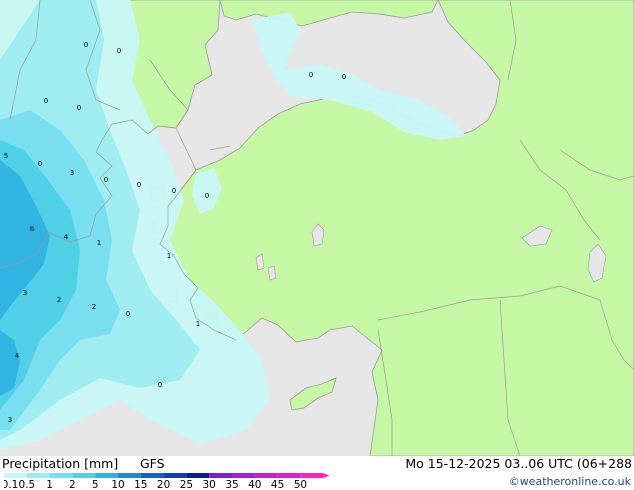 This screenshot has height=490, width=634. I want to click on scale-tick-label: 40, so click(254, 484).